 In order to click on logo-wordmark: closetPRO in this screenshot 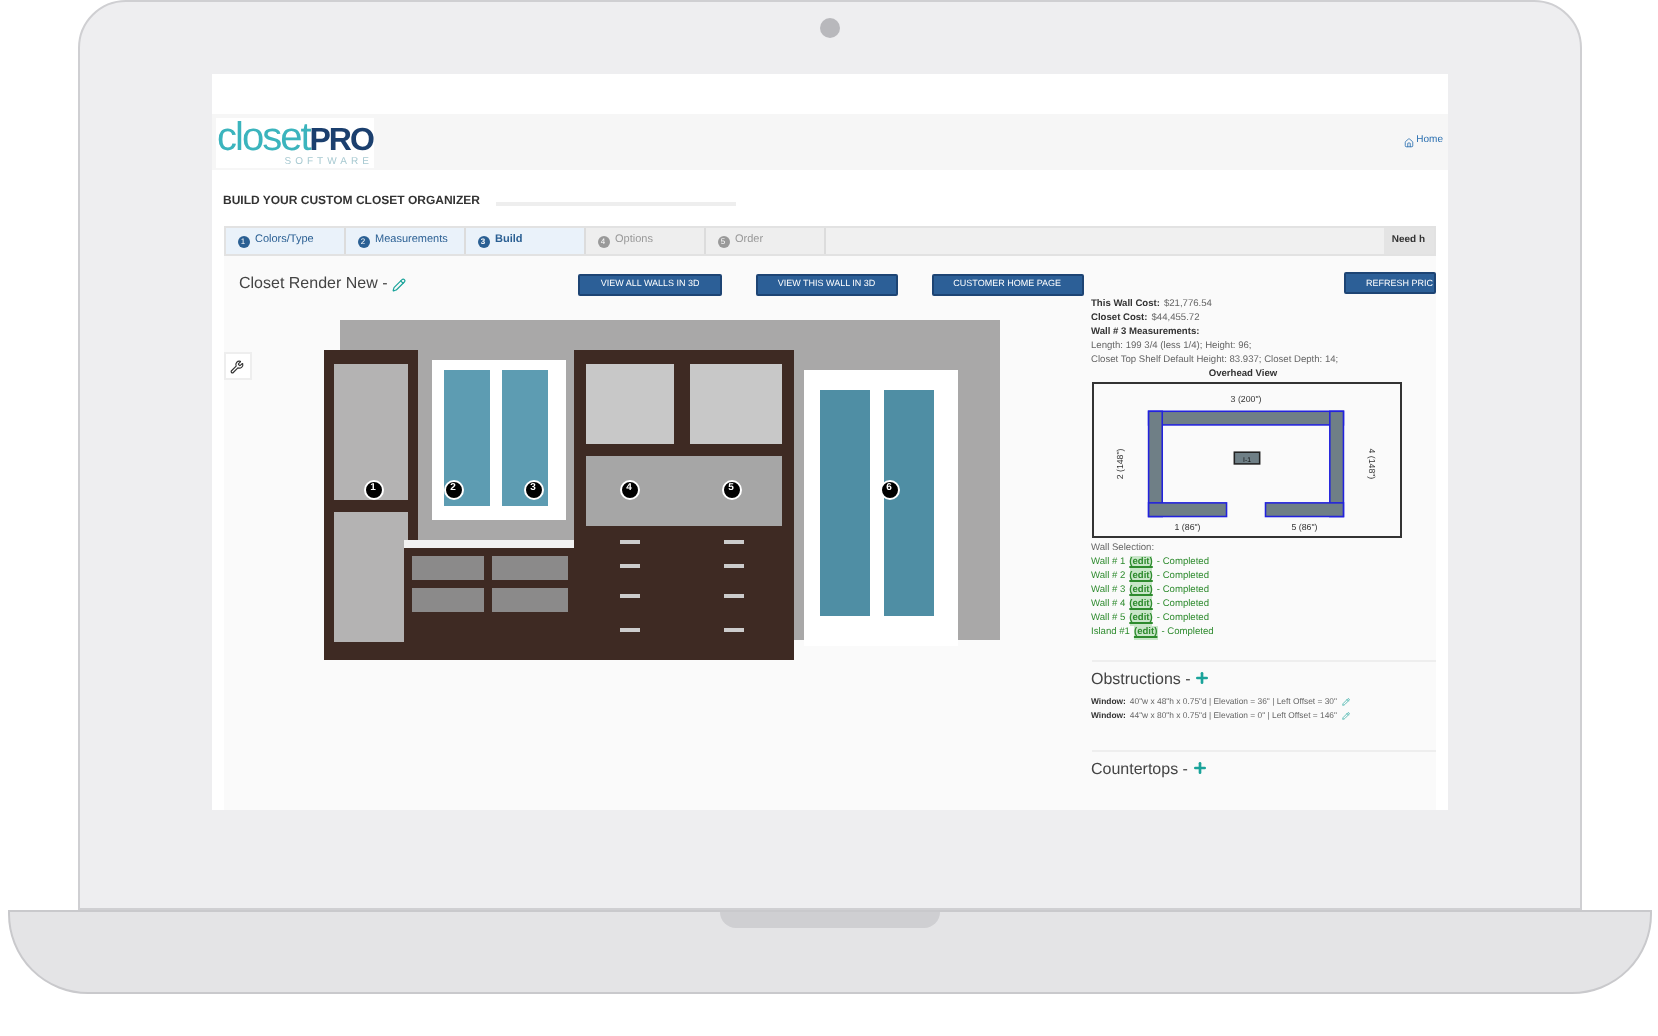, I will do `click(295, 137)`.